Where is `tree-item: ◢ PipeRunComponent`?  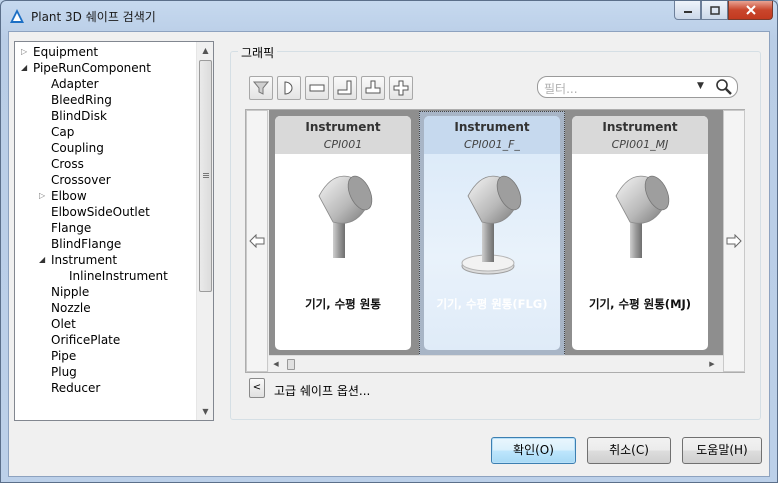 tree-item: ◢ PipeRunComponent is located at coordinates (105, 68).